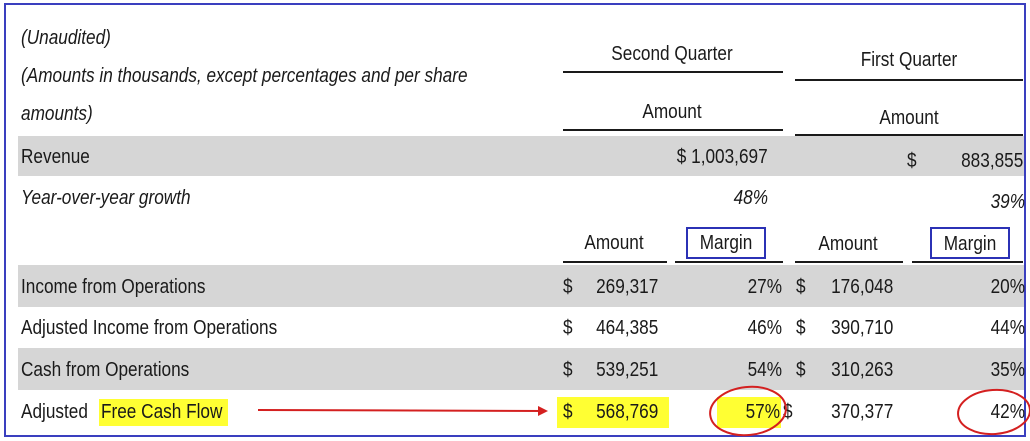 The width and height of the screenshot is (1030, 441). I want to click on revenue-label: Revenue, so click(55, 157).